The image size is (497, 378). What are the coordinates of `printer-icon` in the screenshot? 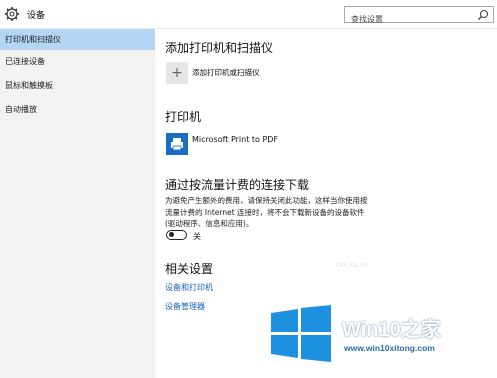 It's located at (177, 144).